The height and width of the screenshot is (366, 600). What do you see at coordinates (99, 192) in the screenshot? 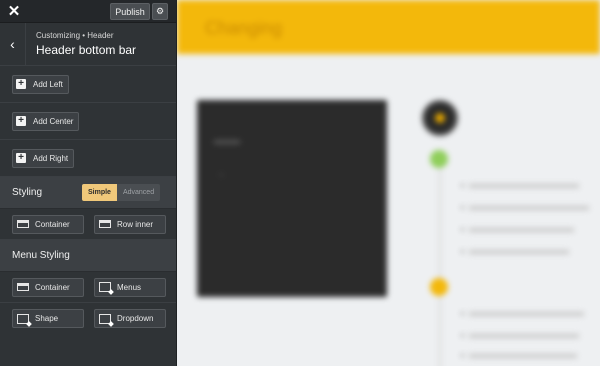
I see `simple-mode-tab: Simple` at bounding box center [99, 192].